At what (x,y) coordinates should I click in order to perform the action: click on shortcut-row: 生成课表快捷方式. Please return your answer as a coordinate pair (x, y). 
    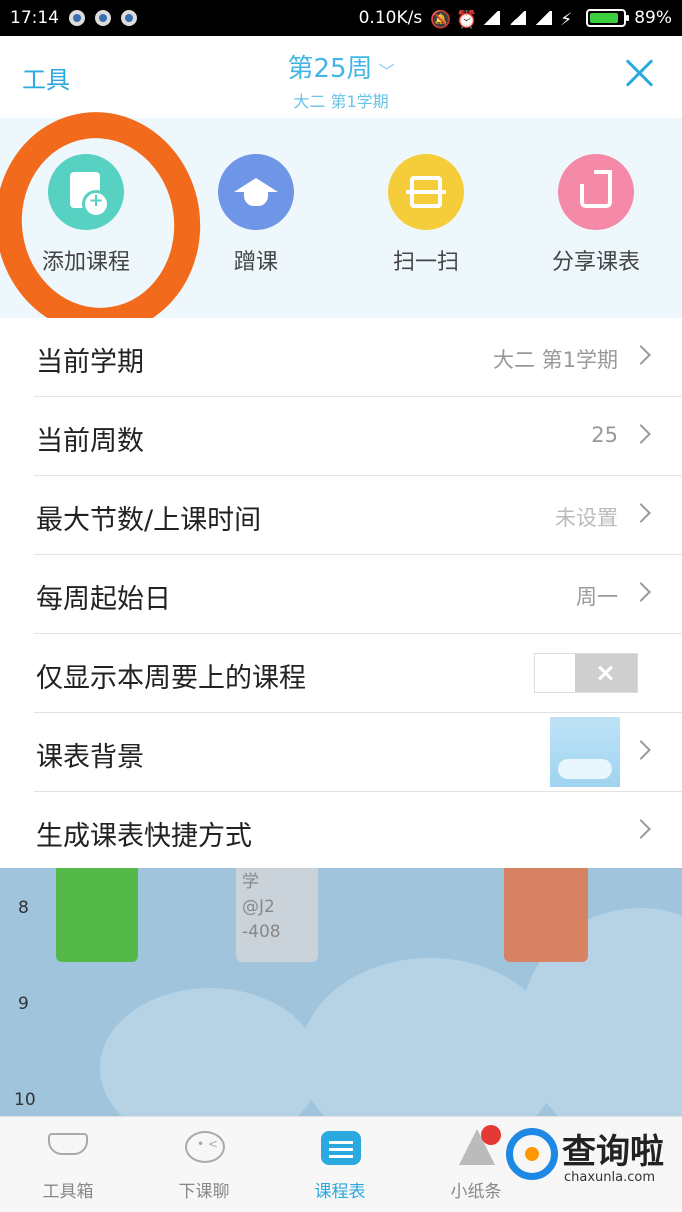
    Looking at the image, I should click on (358, 831).